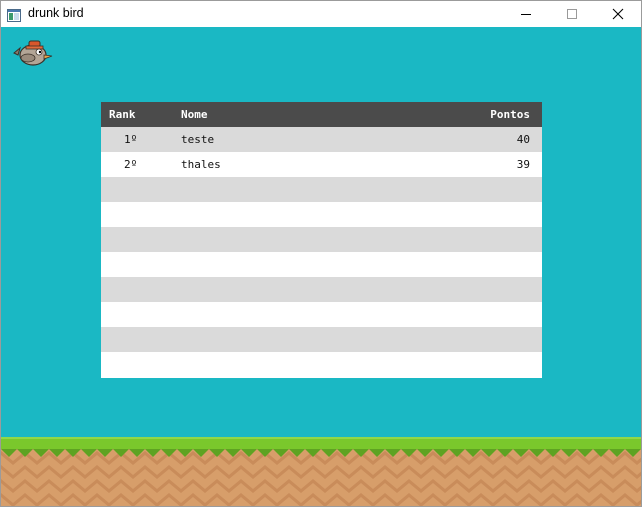 The width and height of the screenshot is (642, 507). What do you see at coordinates (321, 114) in the screenshot?
I see `ranking-header: Rank Nome Pontos` at bounding box center [321, 114].